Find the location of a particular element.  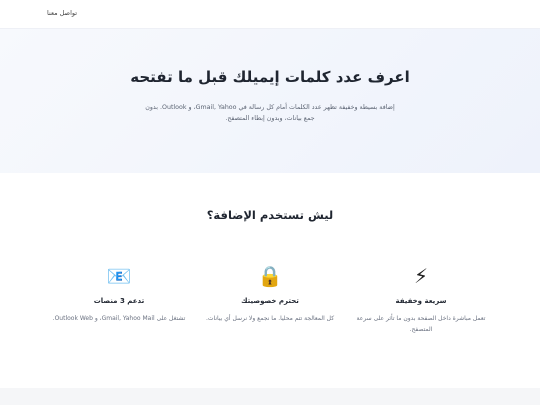

email-icon: 📧 is located at coordinates (119, 276).